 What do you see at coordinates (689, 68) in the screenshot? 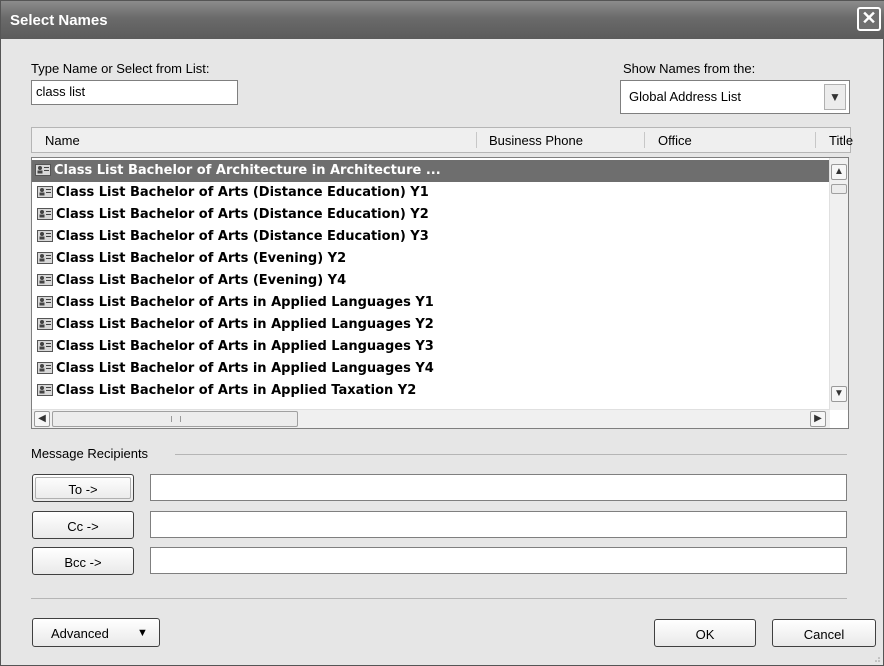
I see `source-label: Show Names from the:` at bounding box center [689, 68].